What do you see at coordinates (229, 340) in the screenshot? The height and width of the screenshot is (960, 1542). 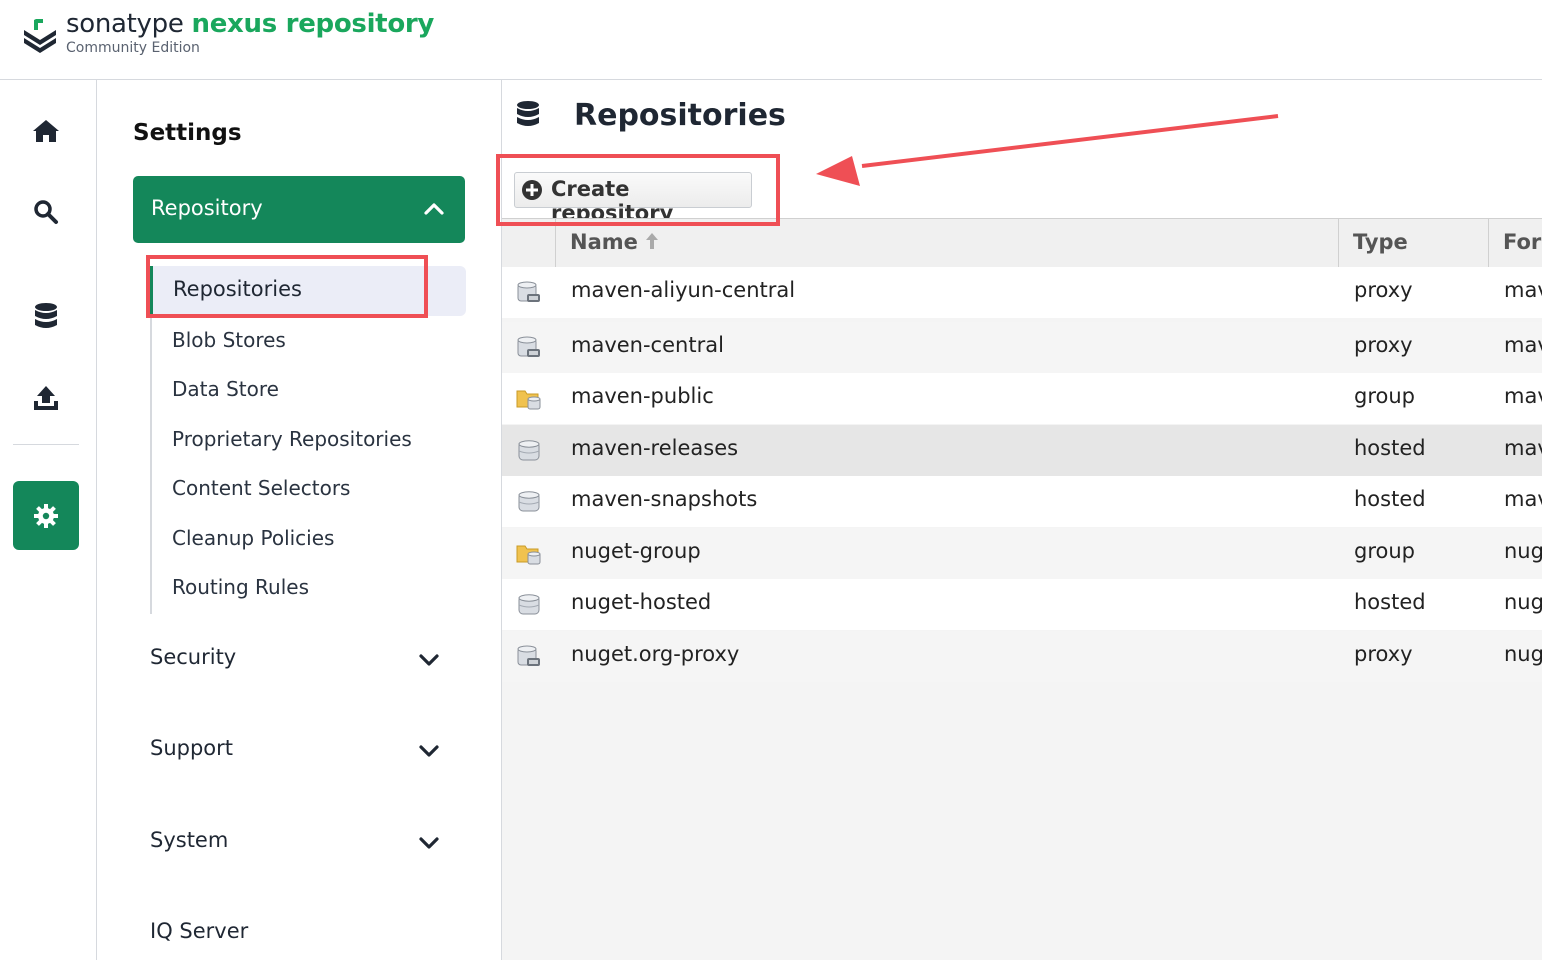 I see `nav-item-blob-stores: Blob Stores` at bounding box center [229, 340].